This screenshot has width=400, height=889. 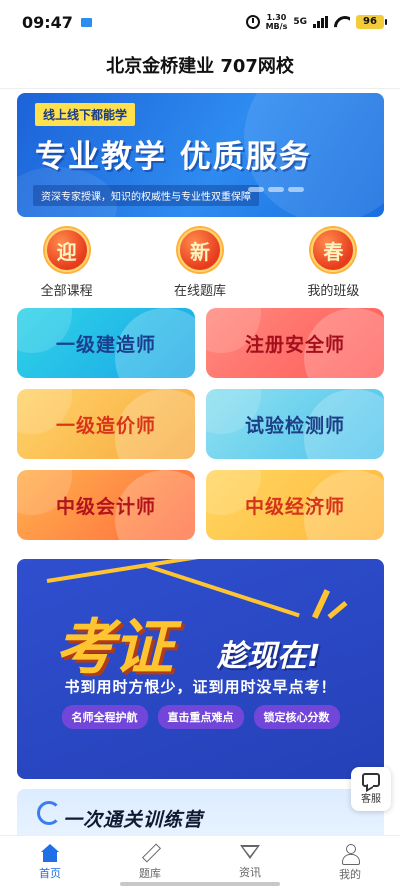 I want to click on exam-headline: 考证, so click(x=114, y=648).